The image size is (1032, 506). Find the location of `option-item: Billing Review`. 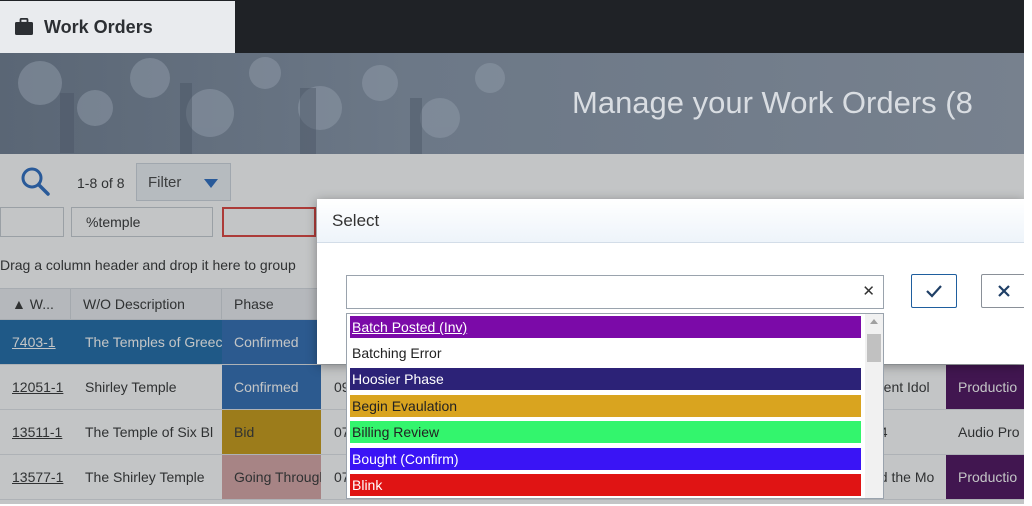

option-item: Billing Review is located at coordinates (605, 432).